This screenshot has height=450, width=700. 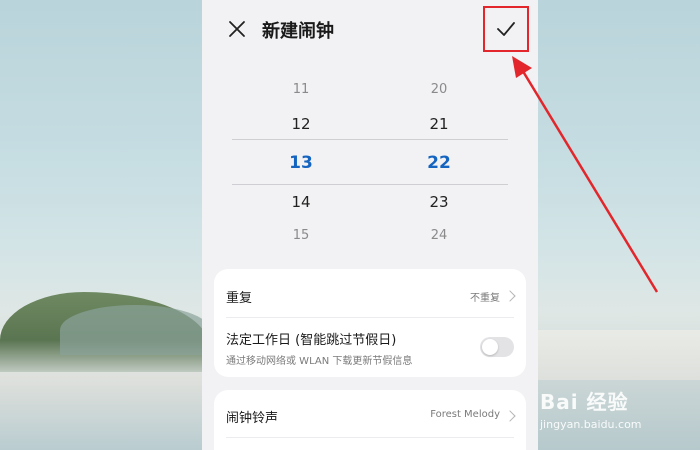 I want to click on hour-column: 11 12 13 14 15, so click(x=301, y=160).